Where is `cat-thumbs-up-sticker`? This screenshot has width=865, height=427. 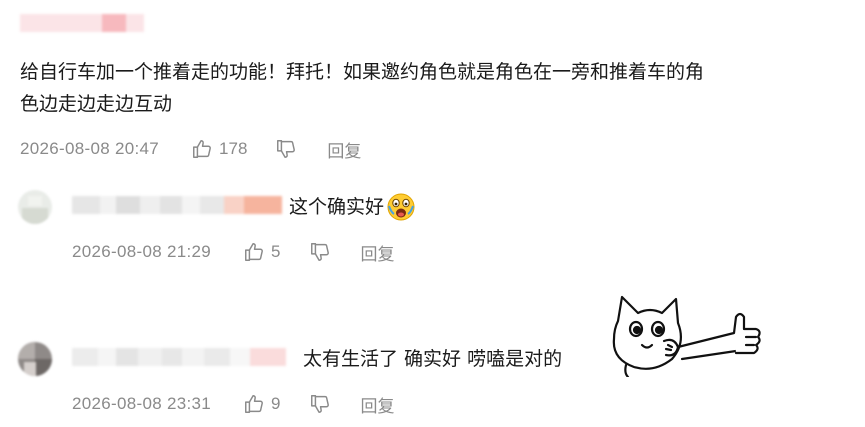 cat-thumbs-up-sticker is located at coordinates (686, 336).